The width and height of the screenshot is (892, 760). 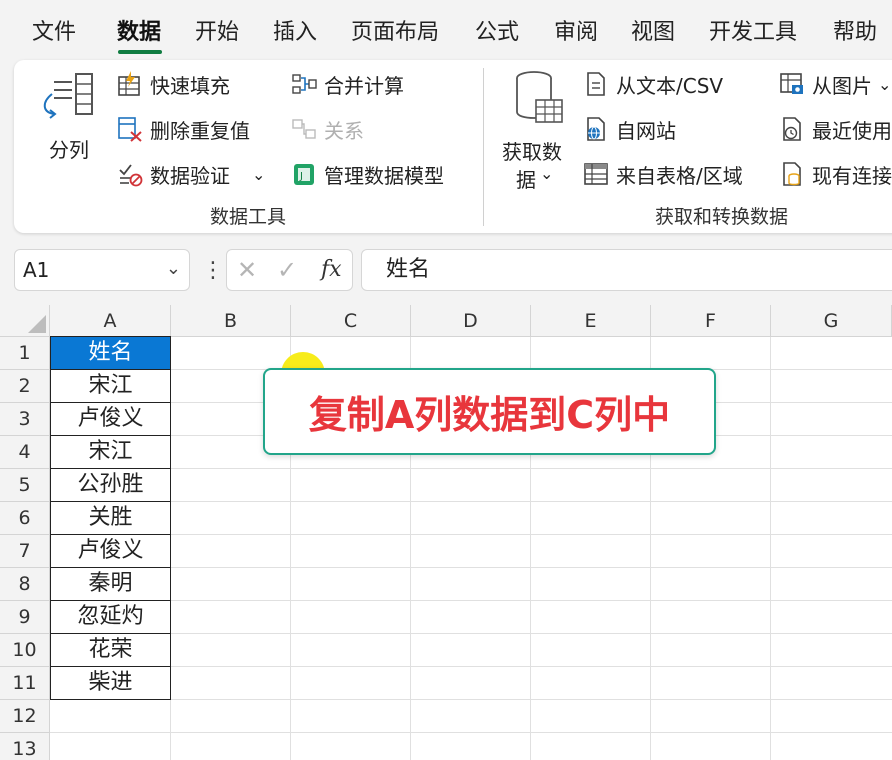 What do you see at coordinates (25, 584) in the screenshot?
I see `row-header: 8` at bounding box center [25, 584].